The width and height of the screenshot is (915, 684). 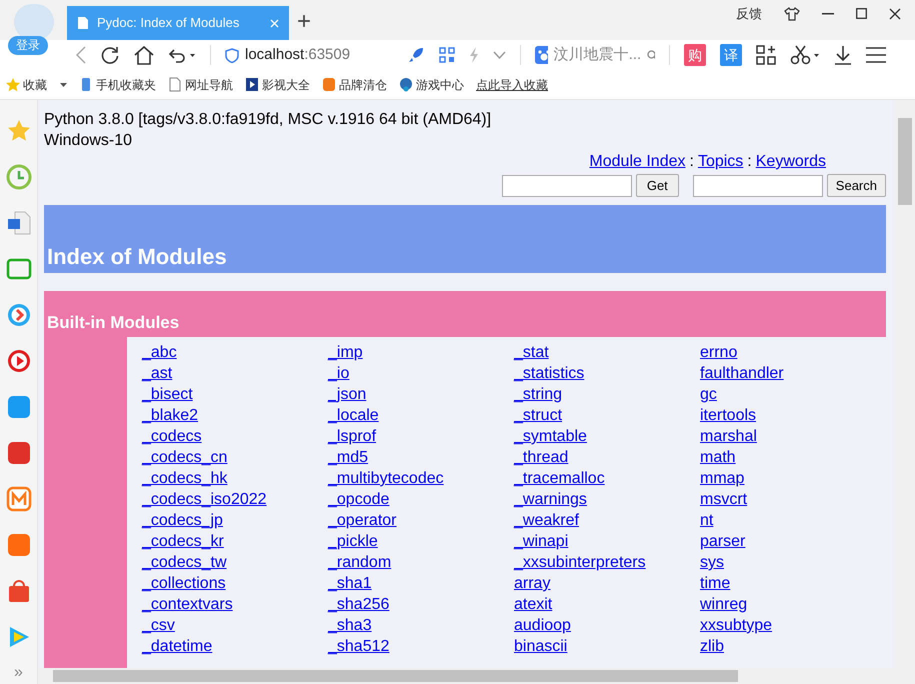 I want to click on module-link: _warnings, so click(x=550, y=499).